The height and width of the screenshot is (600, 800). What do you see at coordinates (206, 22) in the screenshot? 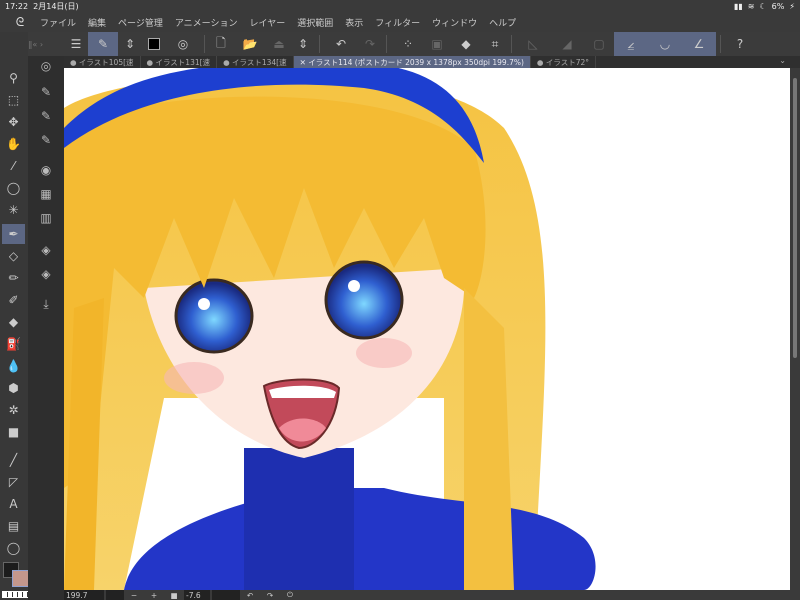
I see `menu-animation: アニメーション` at bounding box center [206, 22].